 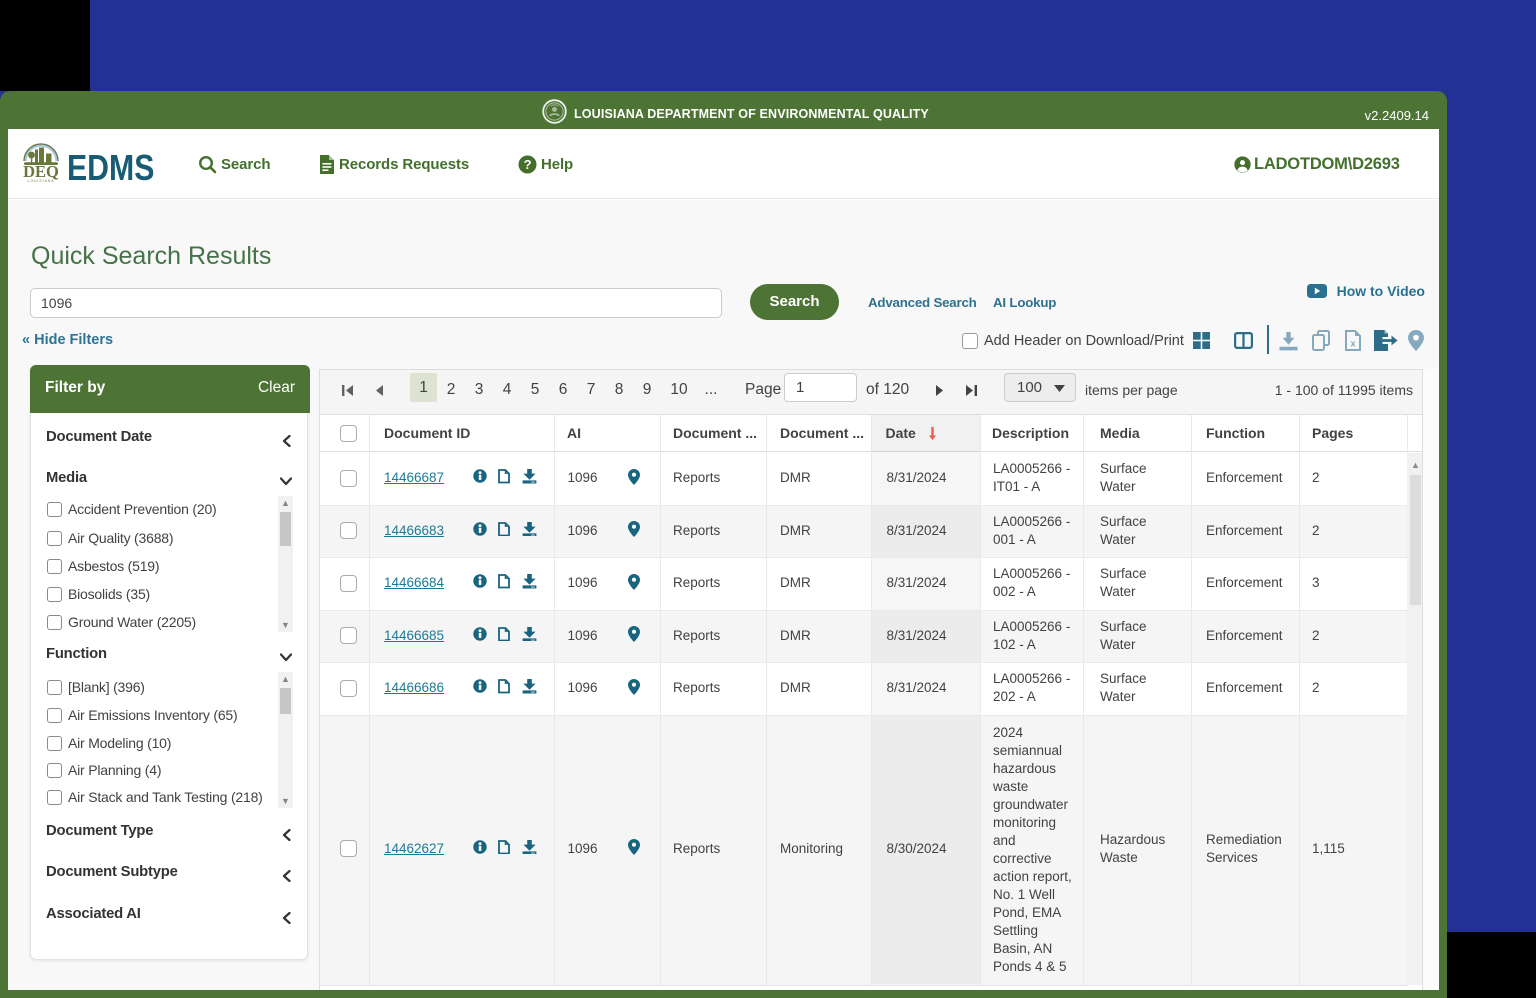 What do you see at coordinates (40, 181) in the screenshot?
I see `svg-text: LOUISIANA` at bounding box center [40, 181].